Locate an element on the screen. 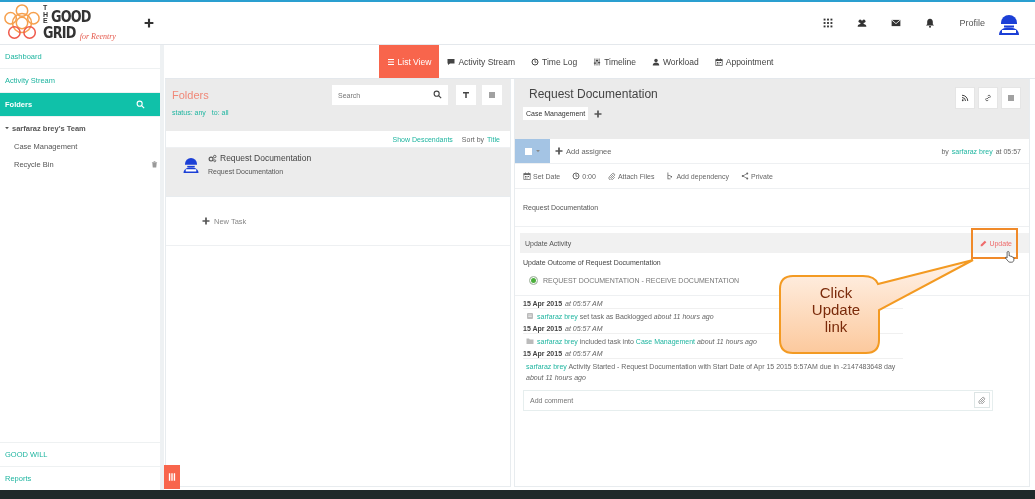  radio-button is located at coordinates (533, 280).